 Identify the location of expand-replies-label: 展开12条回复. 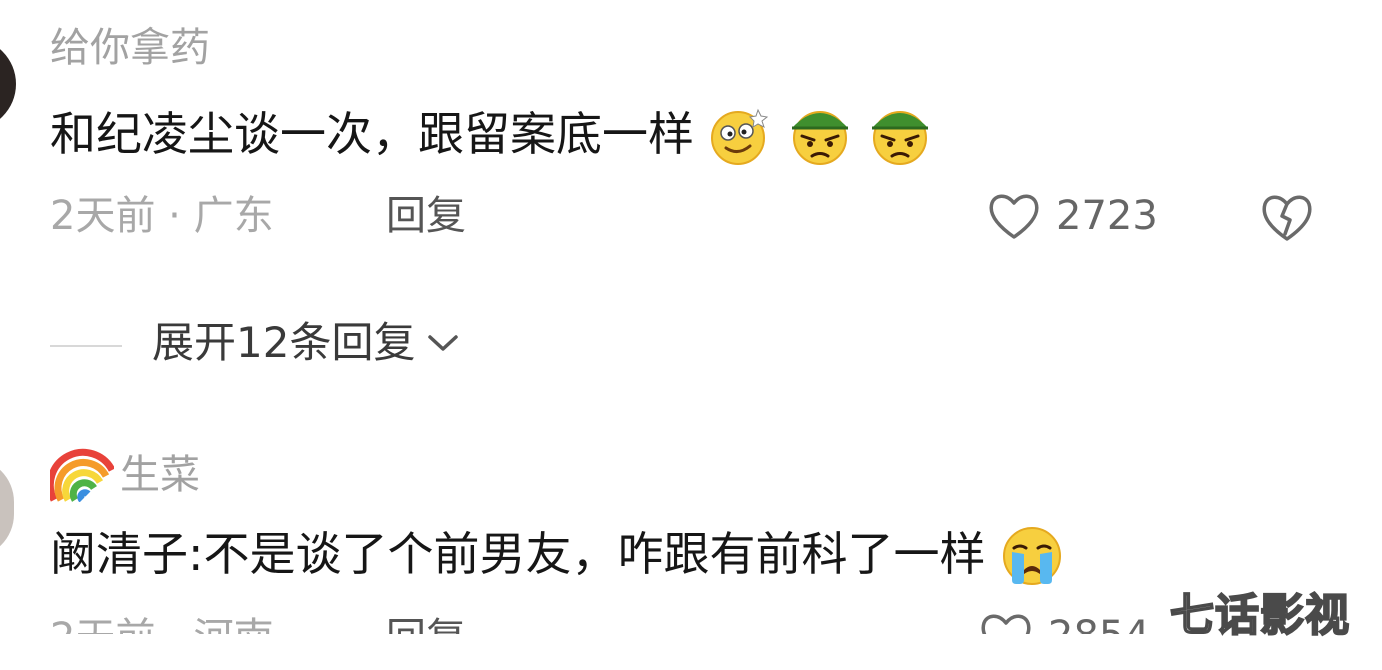
(284, 342).